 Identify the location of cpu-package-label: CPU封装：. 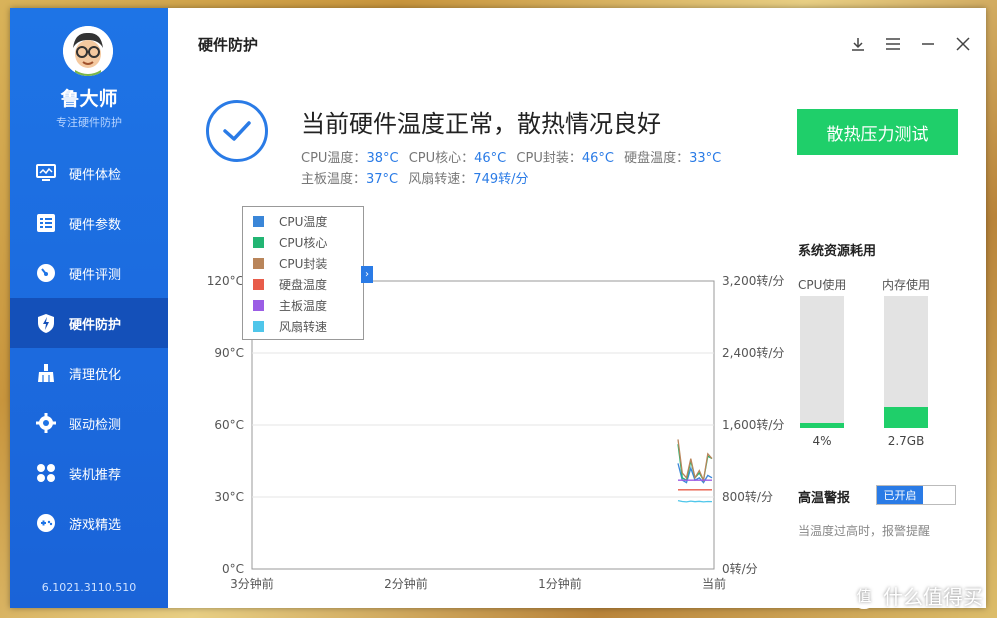
(549, 158).